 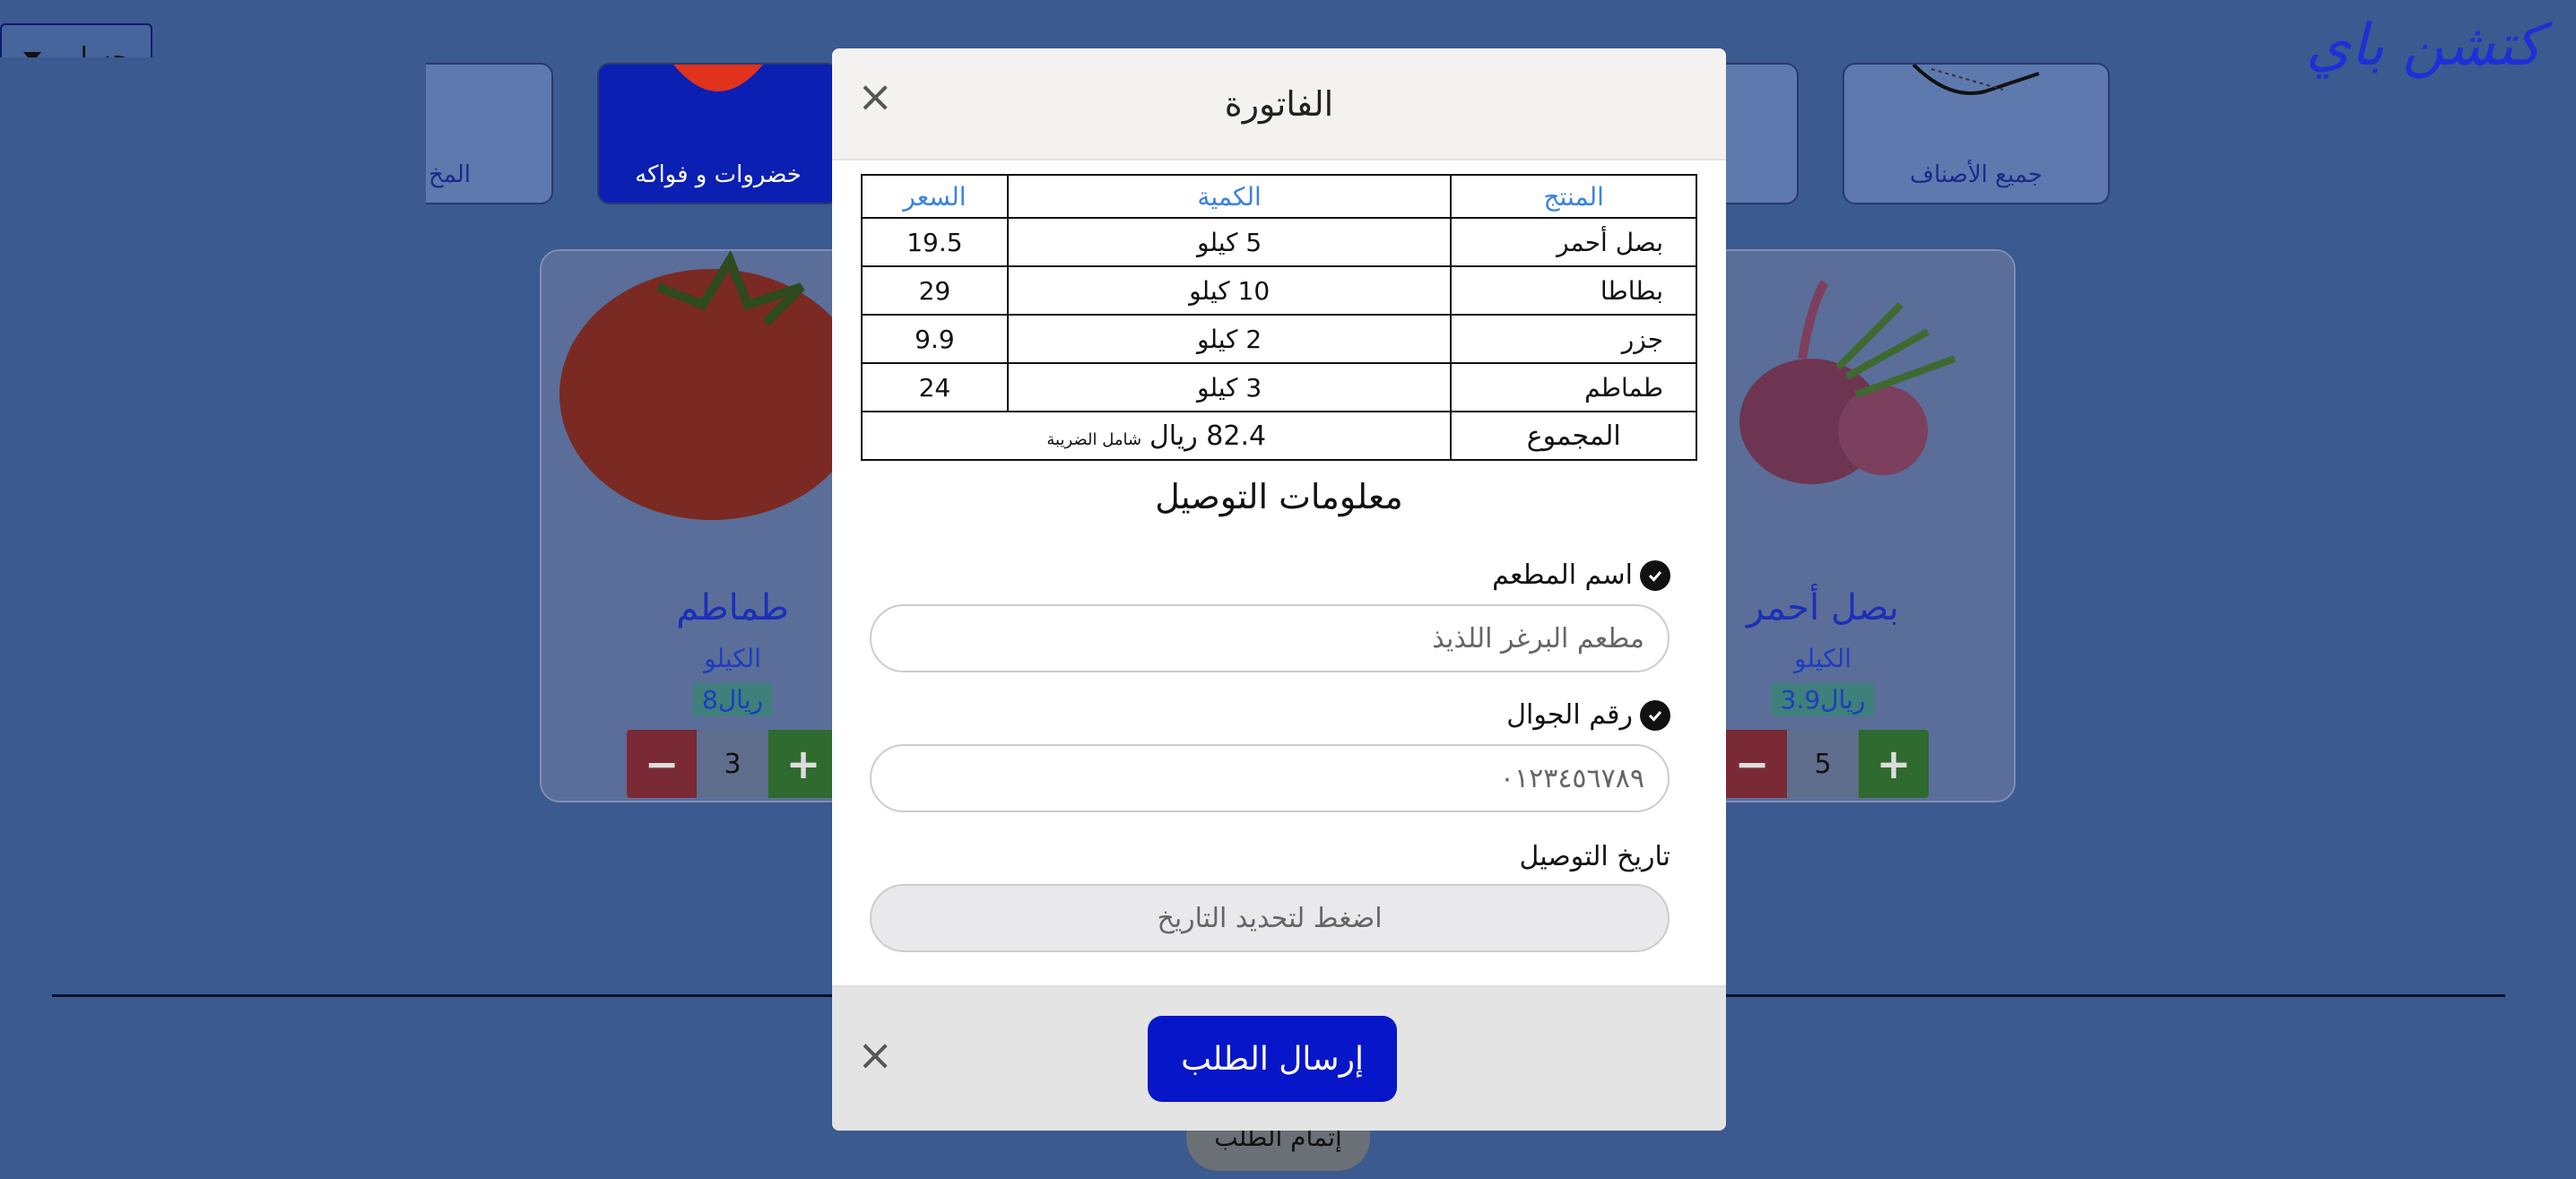 I want to click on quantity-value: 3, so click(x=732, y=764).